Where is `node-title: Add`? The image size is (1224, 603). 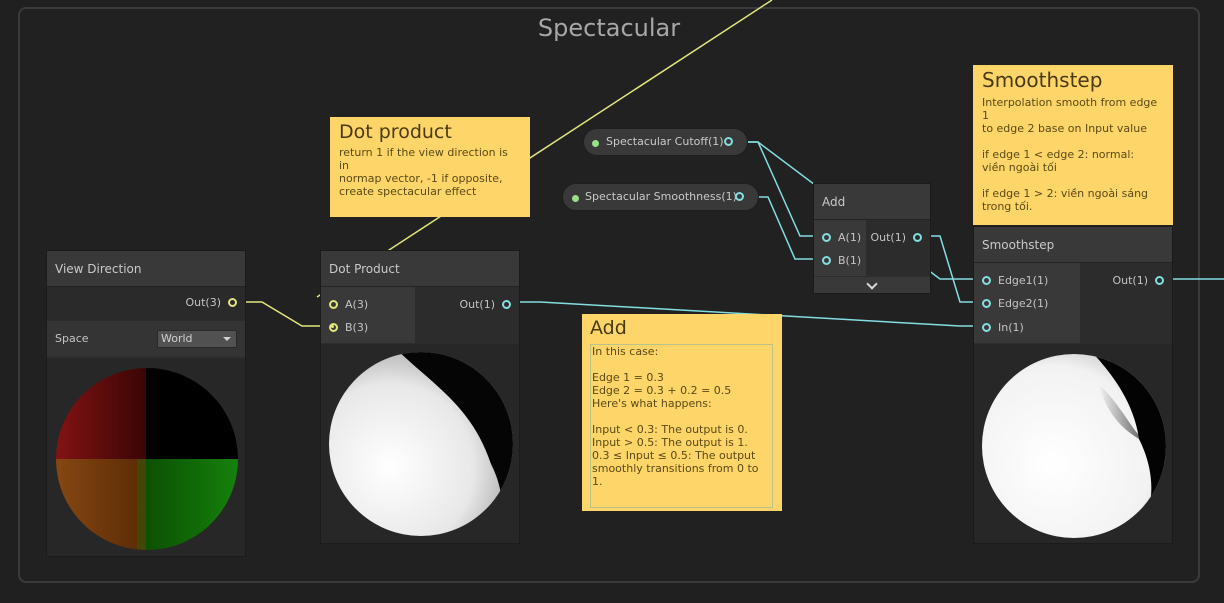 node-title: Add is located at coordinates (872, 202).